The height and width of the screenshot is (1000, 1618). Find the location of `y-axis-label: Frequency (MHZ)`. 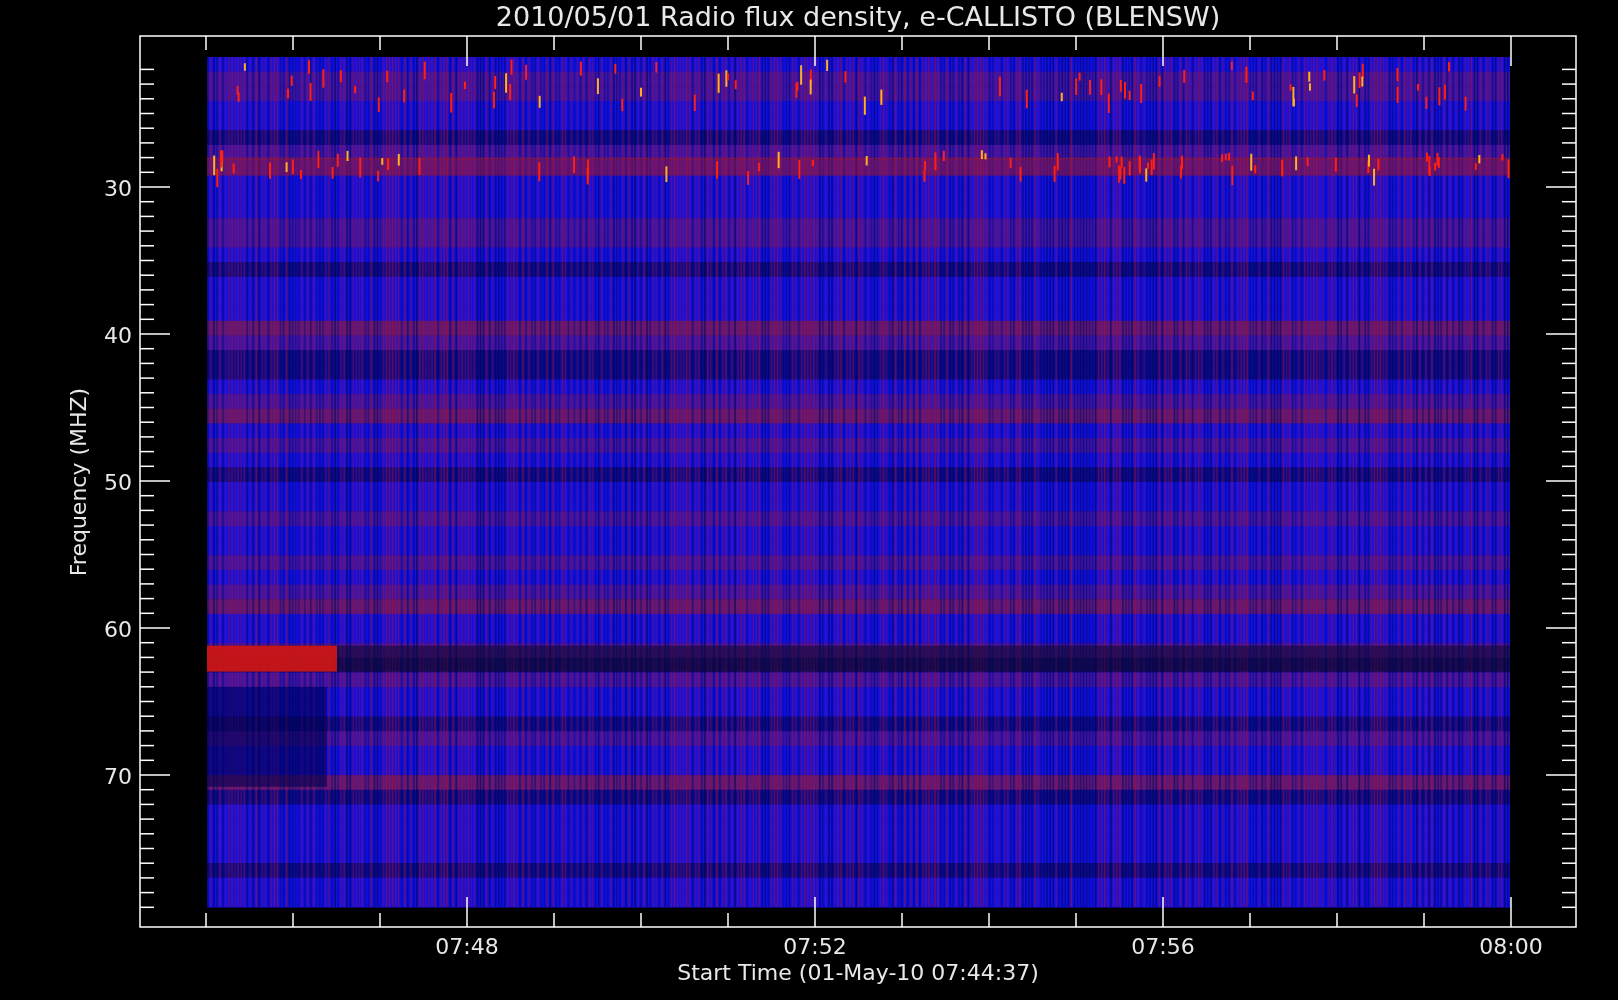

y-axis-label: Frequency (MHZ) is located at coordinates (78, 482).